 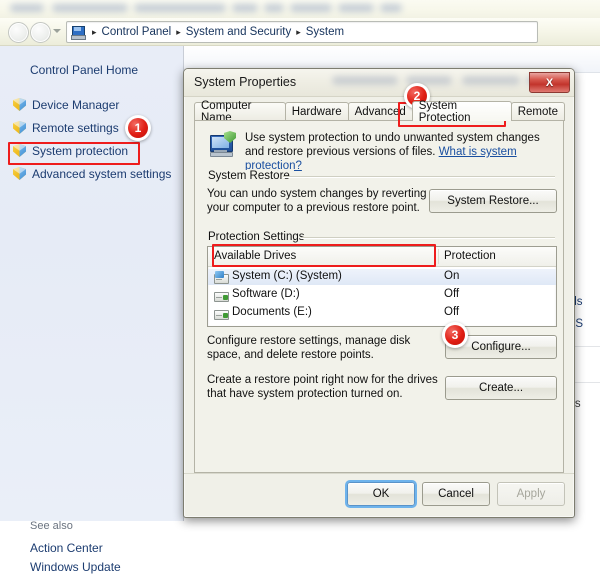 I want to click on drive-name: System (C:) (System), so click(x=287, y=276).